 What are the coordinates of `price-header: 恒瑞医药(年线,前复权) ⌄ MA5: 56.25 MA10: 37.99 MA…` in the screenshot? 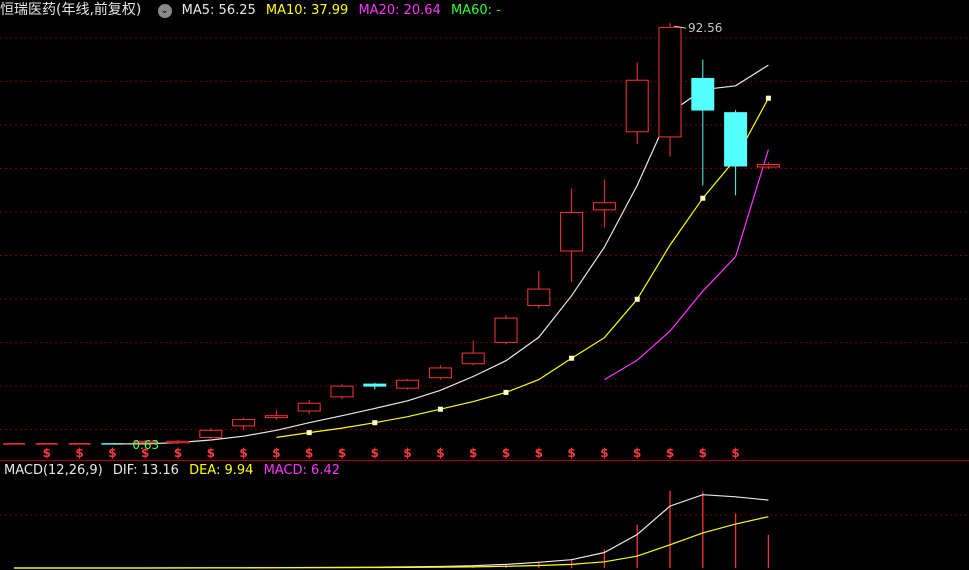 It's located at (253, 10).